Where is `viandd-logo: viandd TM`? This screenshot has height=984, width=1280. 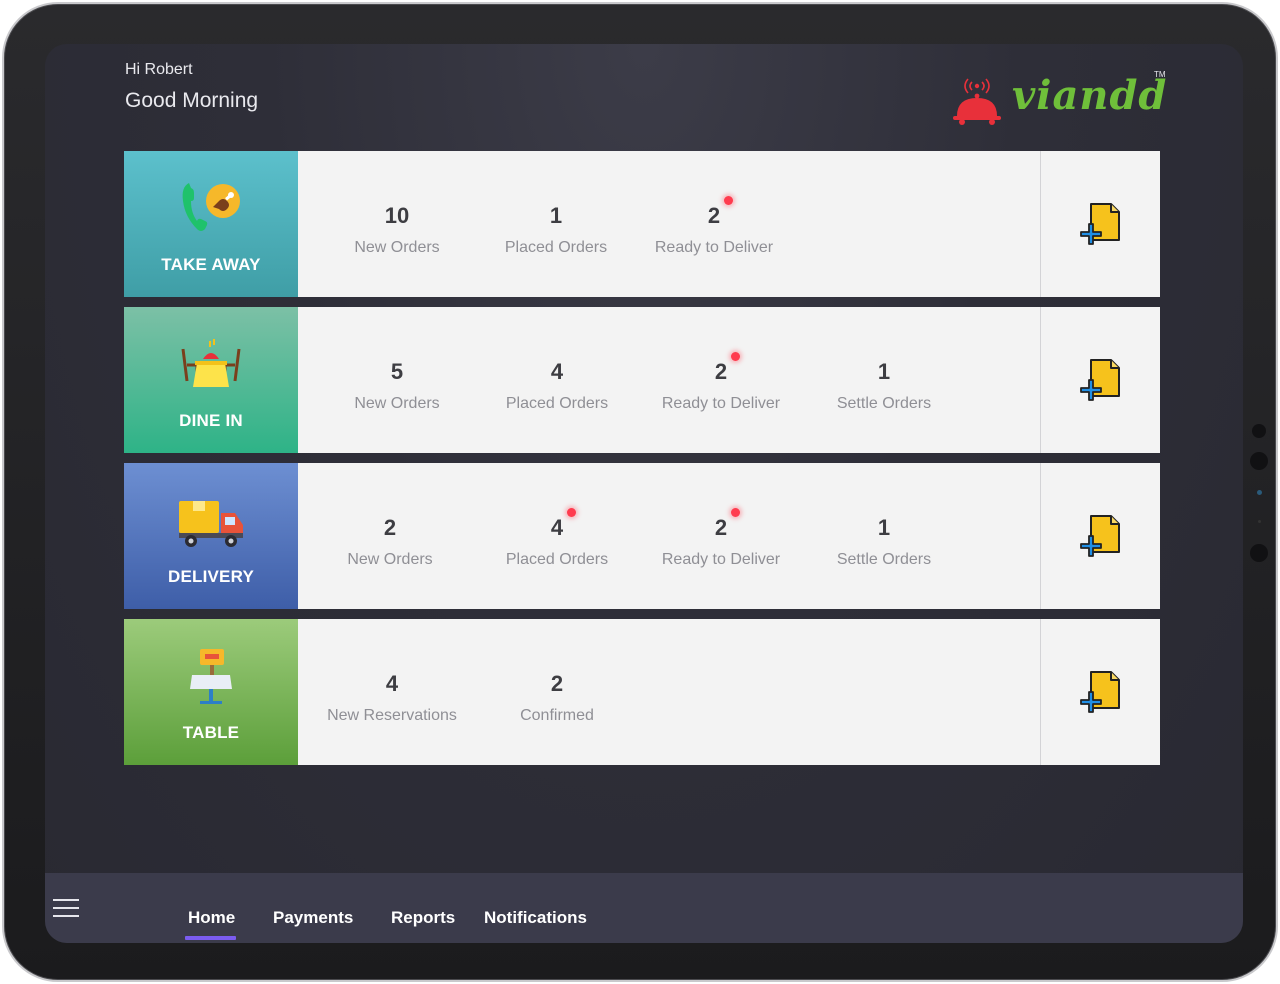
viandd-logo: viandd TM is located at coordinates (1060, 100).